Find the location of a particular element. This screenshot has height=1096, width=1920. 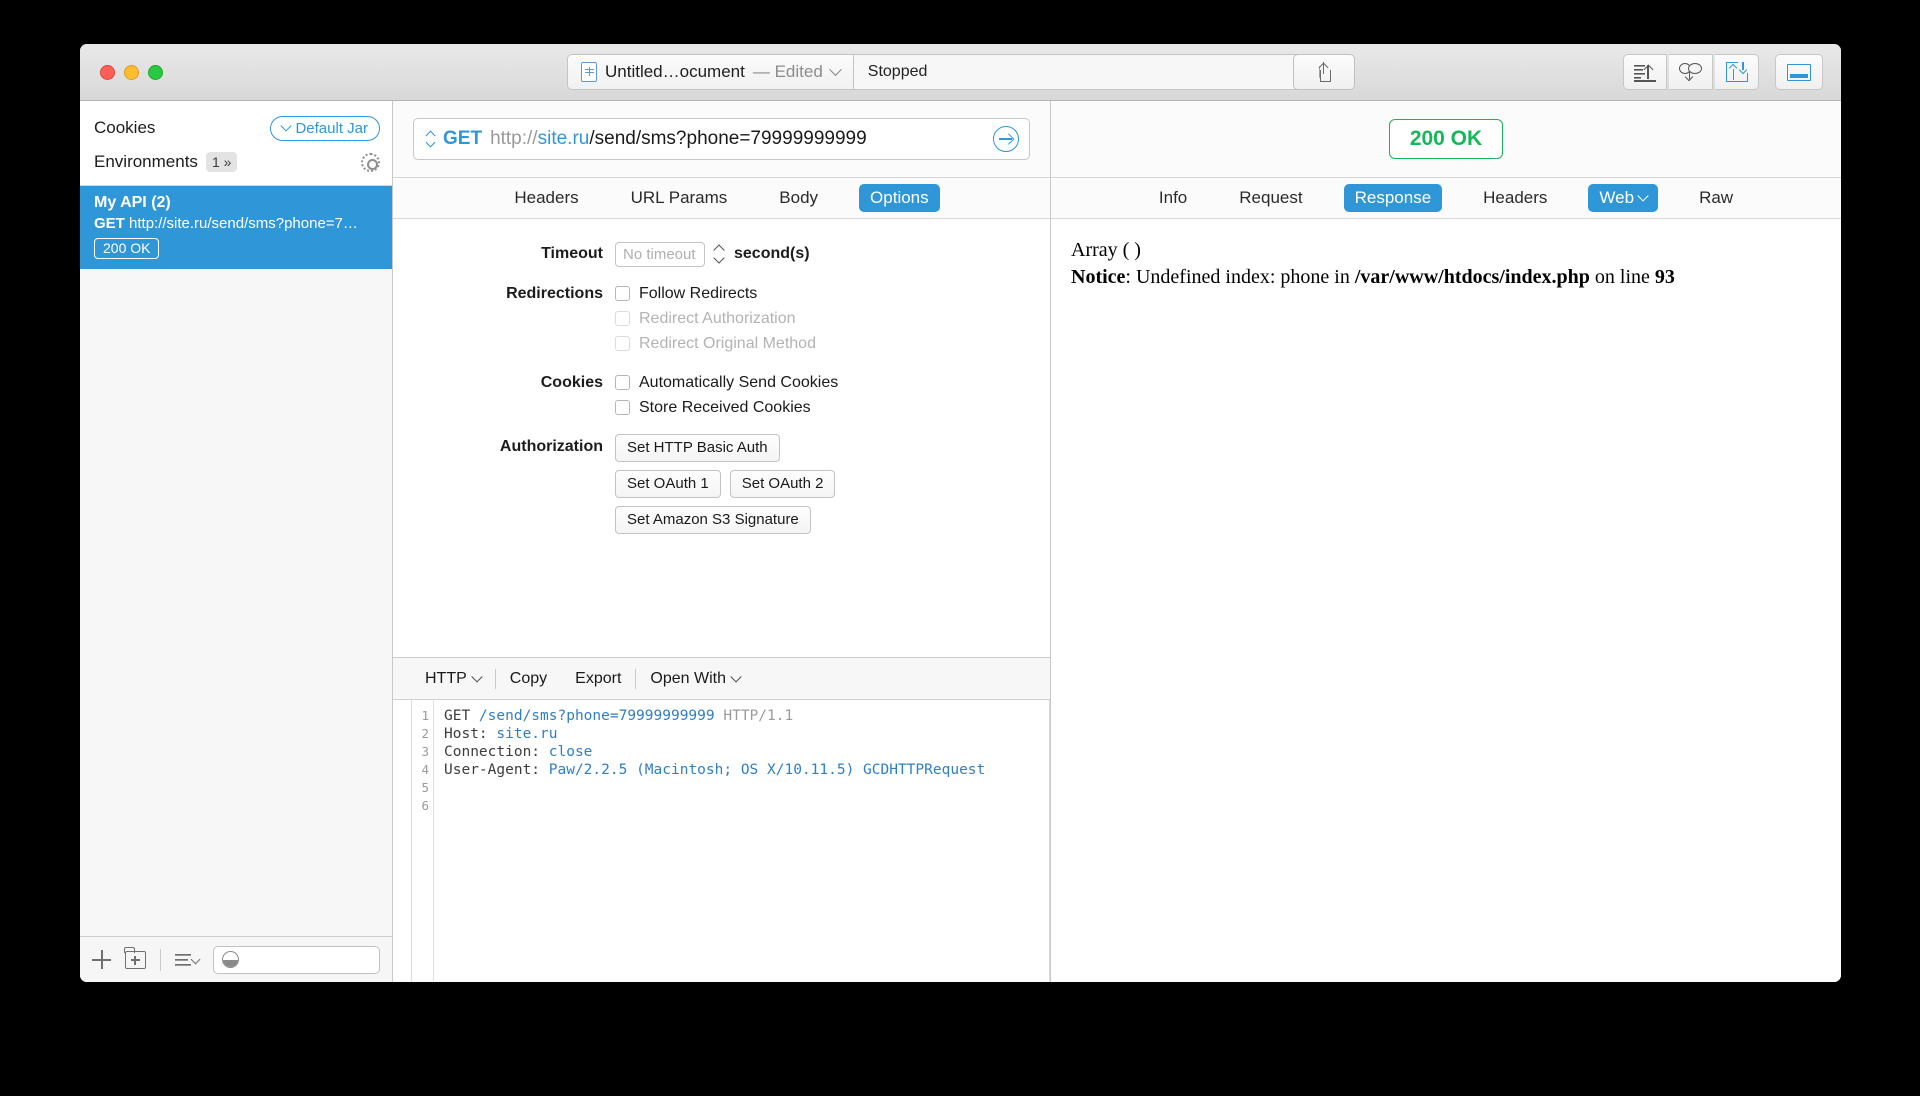

sort-ascending-icon is located at coordinates (1645, 72).